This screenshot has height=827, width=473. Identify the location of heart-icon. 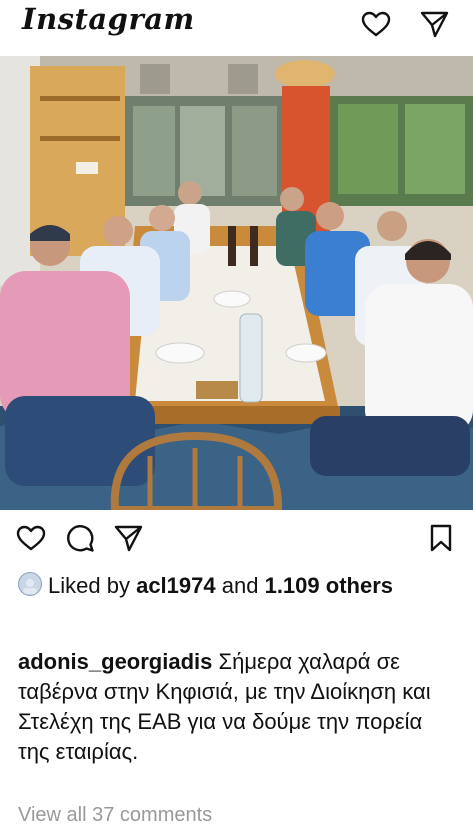
(376, 24).